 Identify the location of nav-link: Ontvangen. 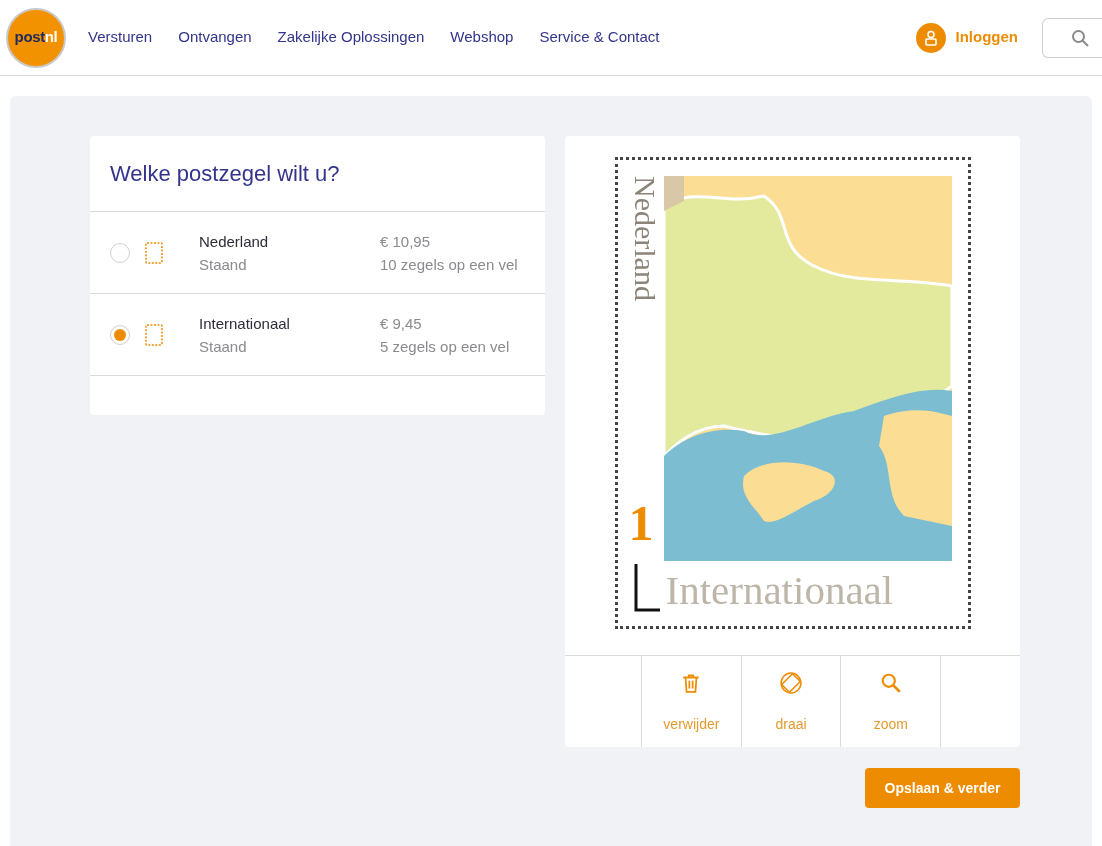
(215, 37).